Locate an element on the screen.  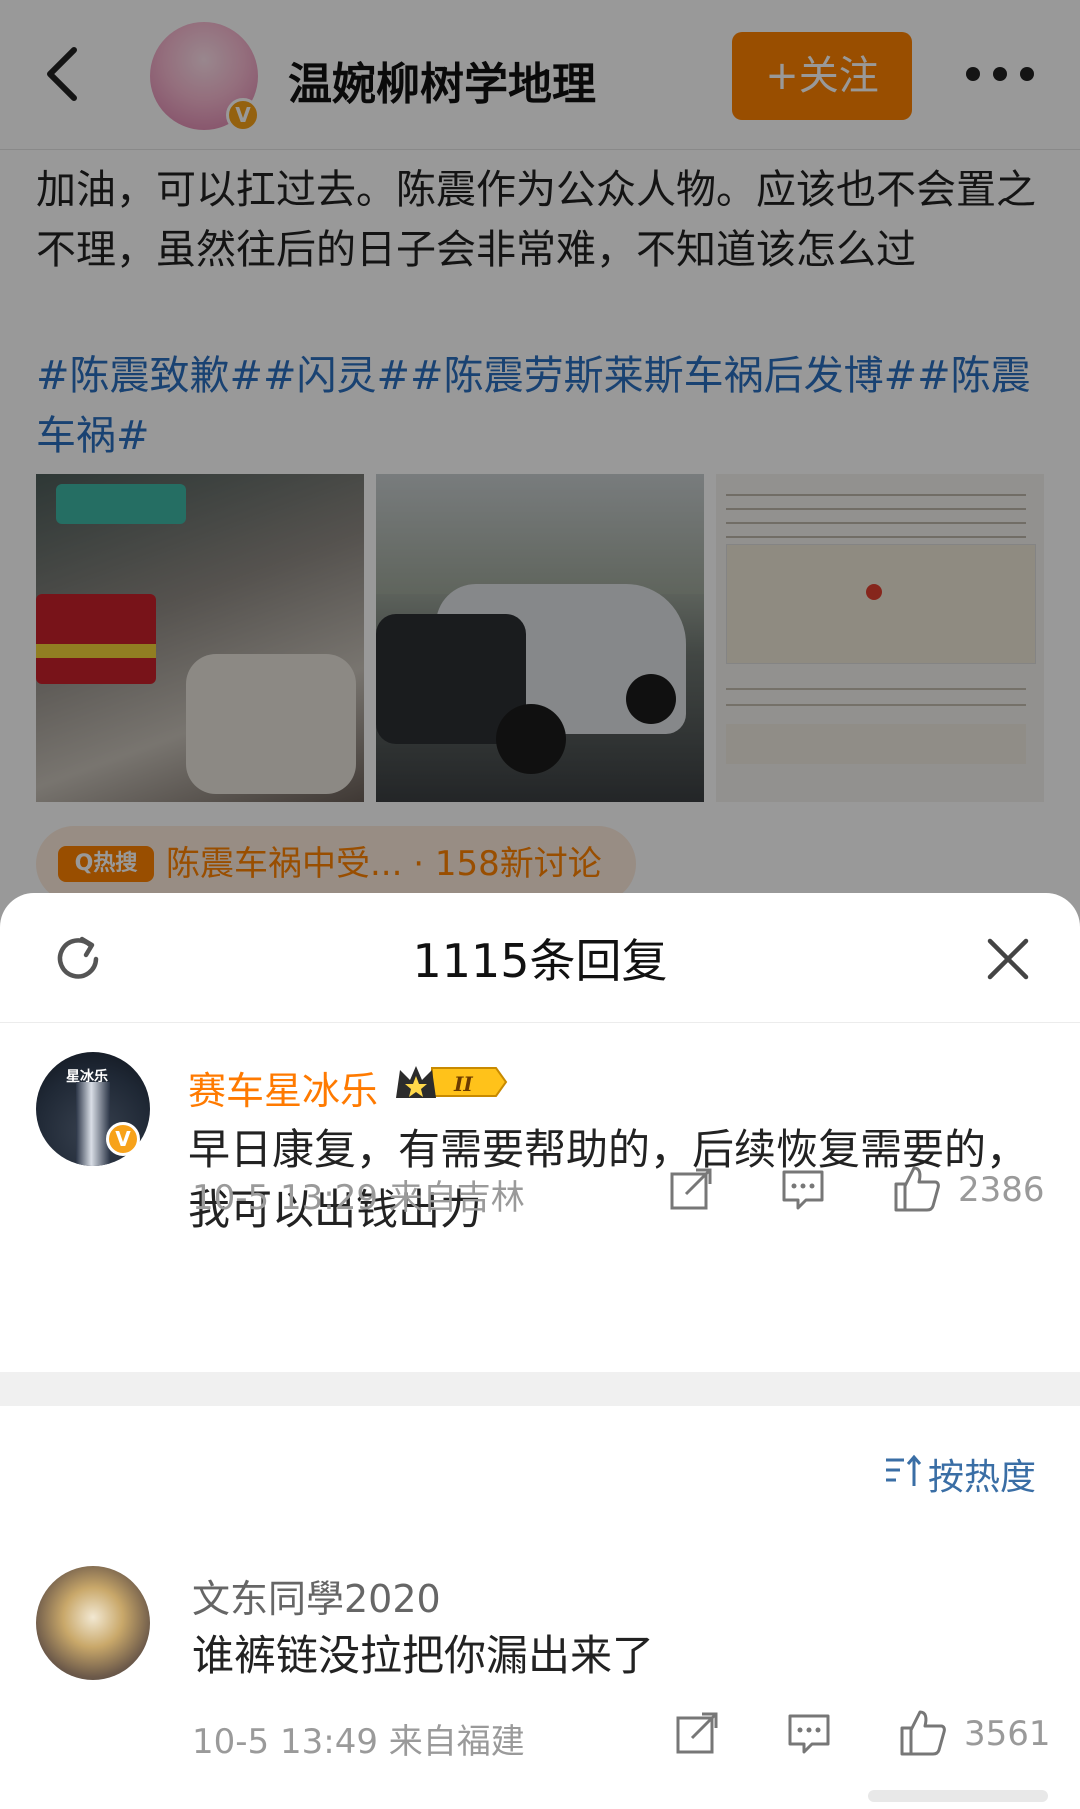
commenter-name: 赛车星冰乐 is located at coordinates (283, 1087).